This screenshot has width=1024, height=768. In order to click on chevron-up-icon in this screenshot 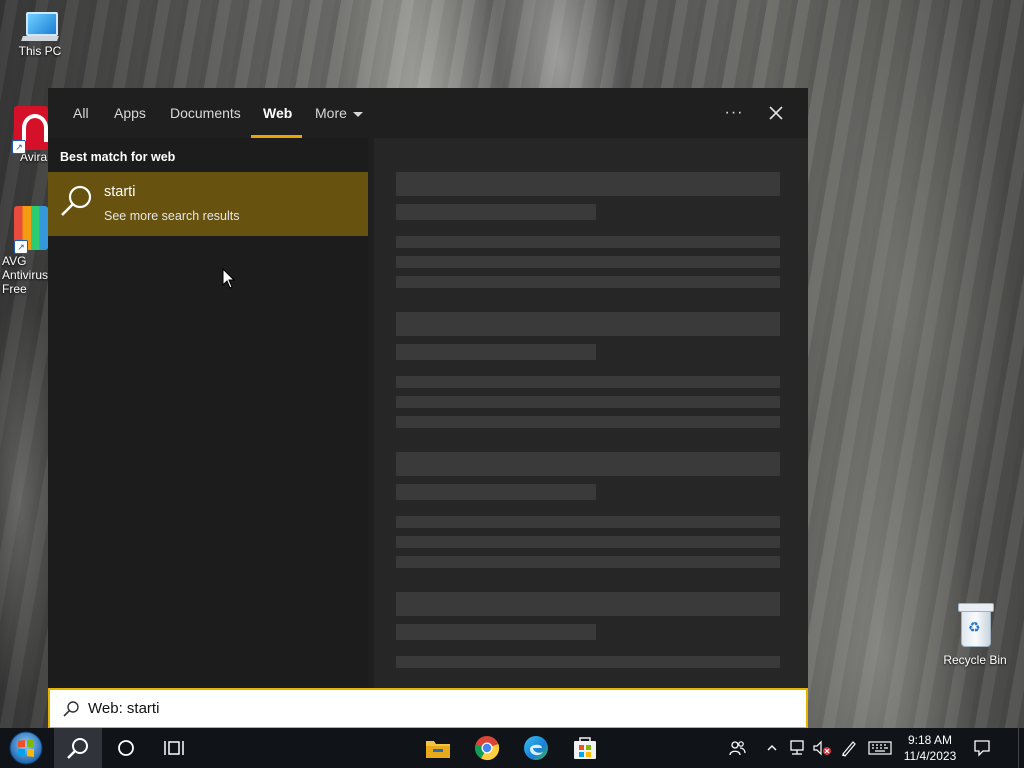, I will do `click(772, 748)`.